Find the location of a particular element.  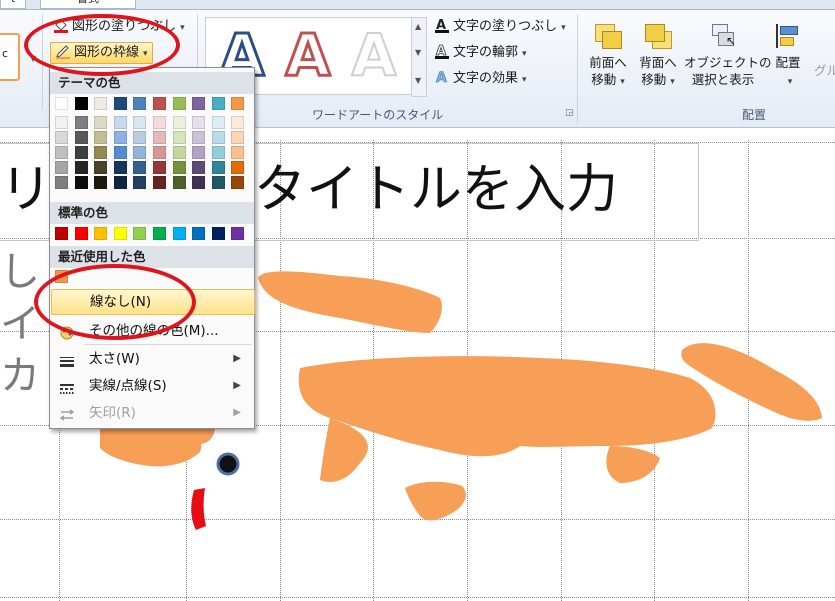

chevron-right-icon: ▶ is located at coordinates (237, 358).